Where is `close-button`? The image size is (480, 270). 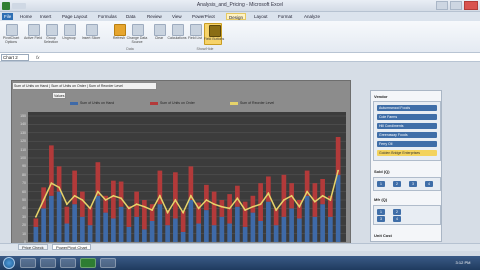
close-button is located at coordinates (471, 5).